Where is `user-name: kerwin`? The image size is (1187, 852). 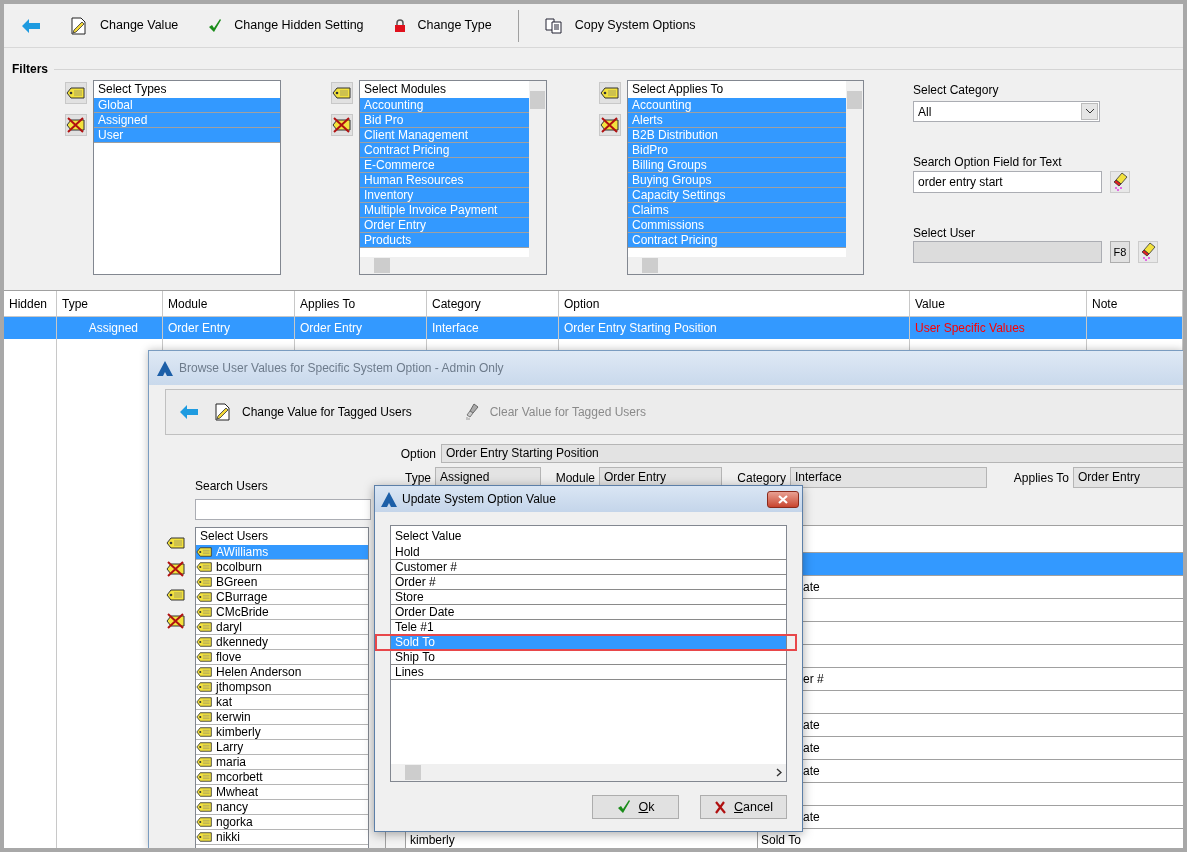
user-name: kerwin is located at coordinates (233, 717).